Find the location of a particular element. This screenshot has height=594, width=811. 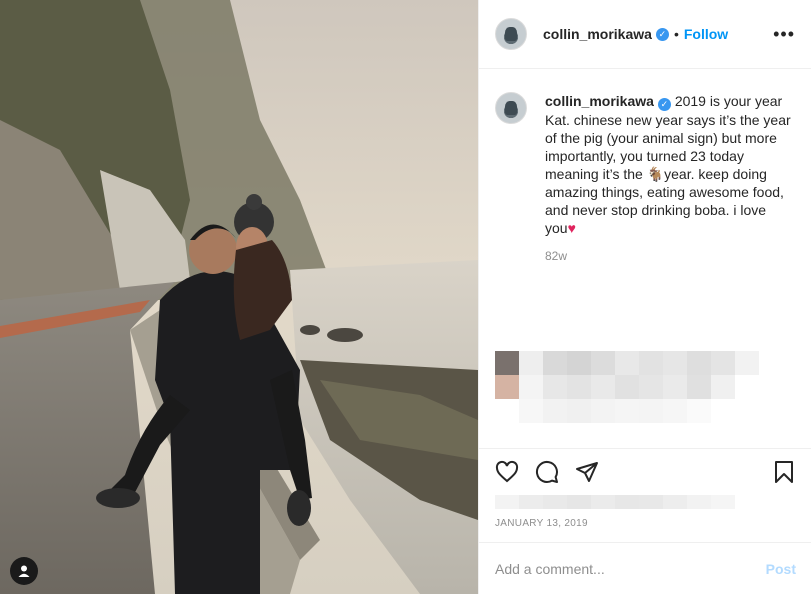

caption-avatar is located at coordinates (511, 108).